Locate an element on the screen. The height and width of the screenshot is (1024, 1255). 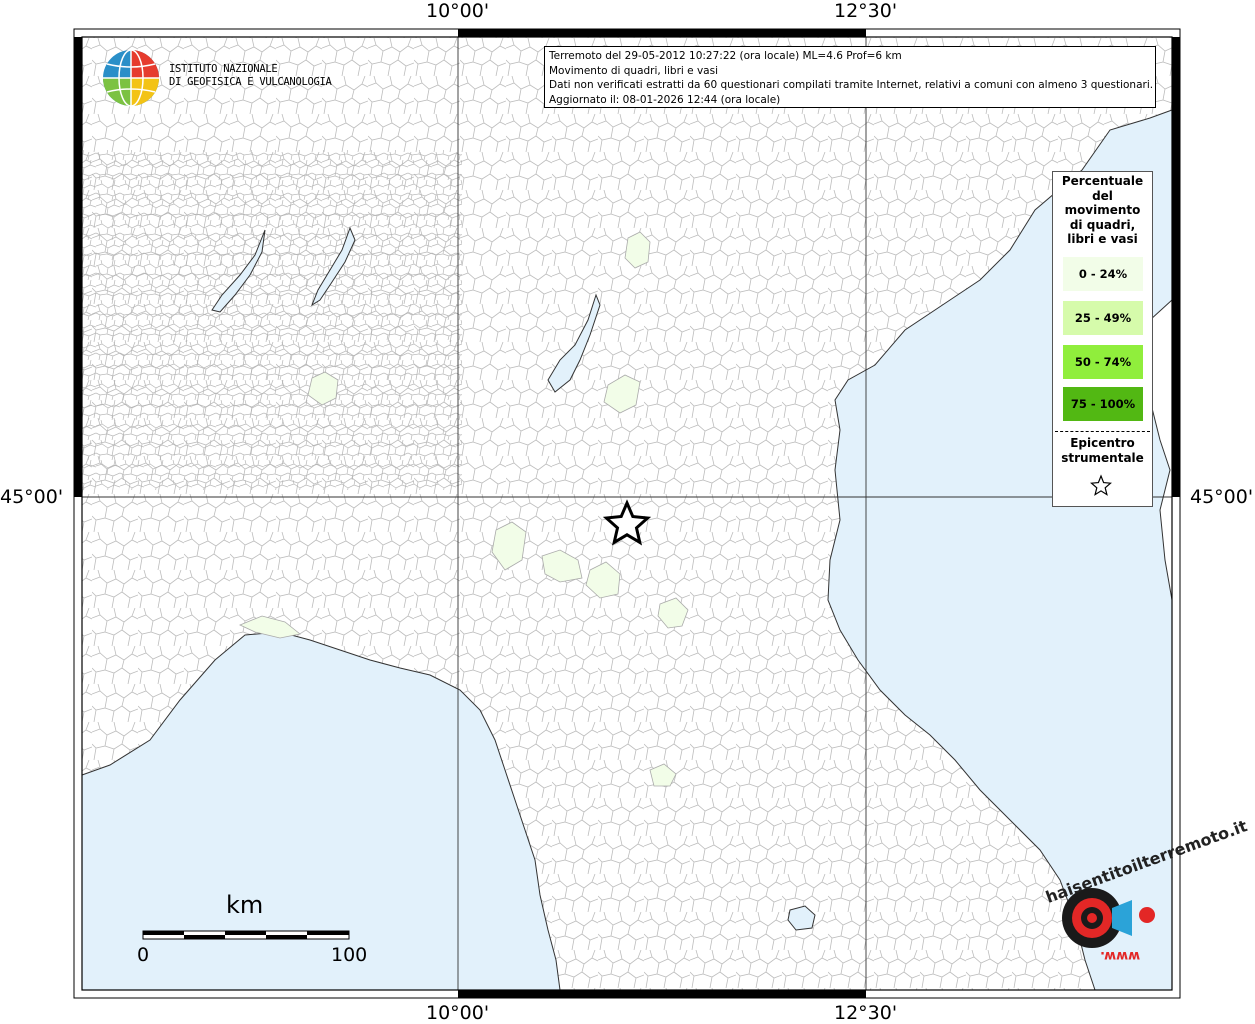
legend-item-50-74: 50 - 74% is located at coordinates (1103, 362).